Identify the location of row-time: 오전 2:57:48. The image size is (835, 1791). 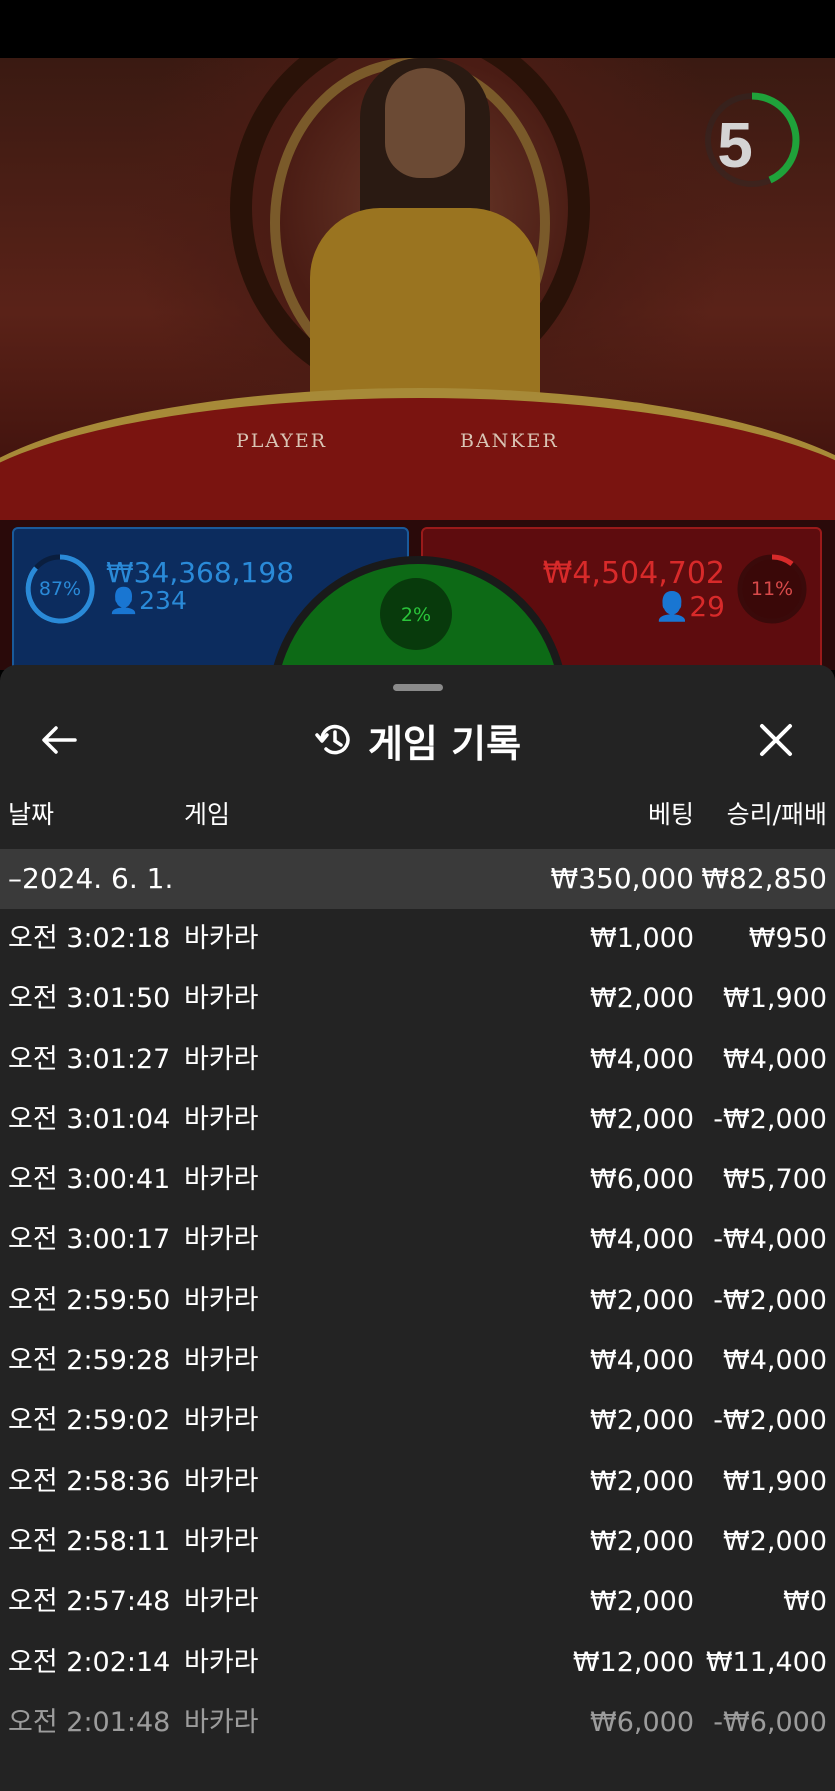
(89, 1602).